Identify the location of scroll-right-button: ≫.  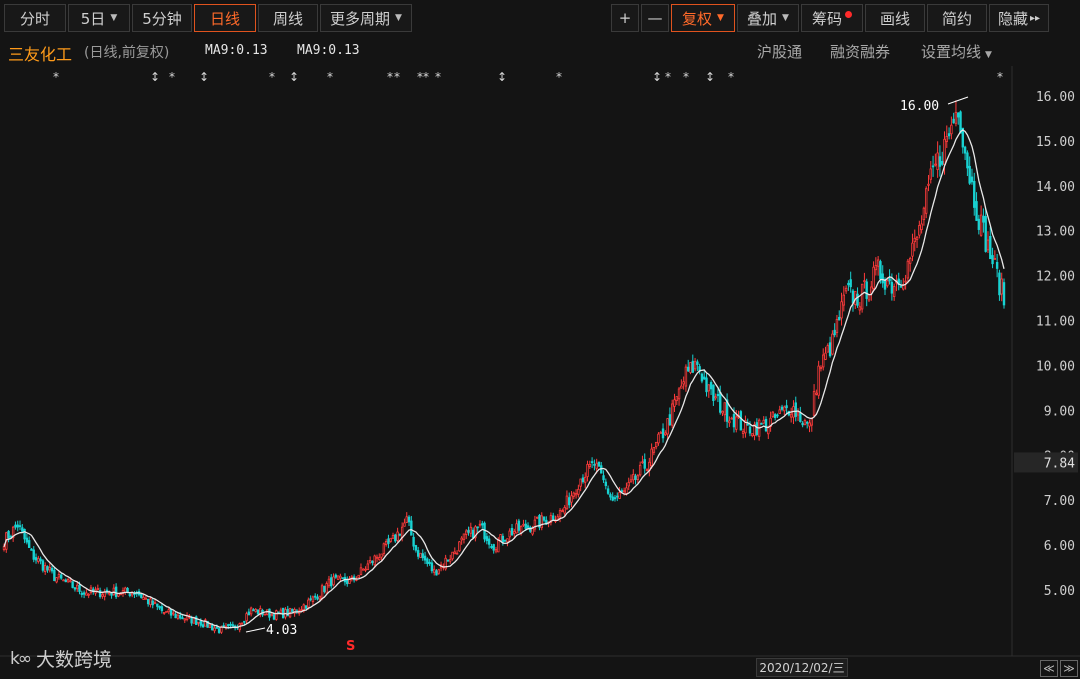
(1069, 668).